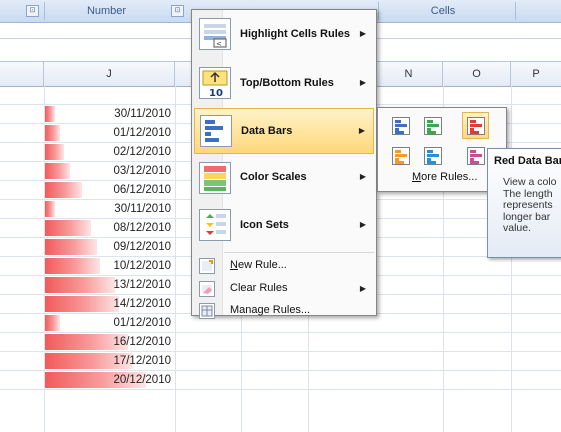 The image size is (561, 432). What do you see at coordinates (177, 11) in the screenshot?
I see `number-dialog-launcher-icon: ⊡` at bounding box center [177, 11].